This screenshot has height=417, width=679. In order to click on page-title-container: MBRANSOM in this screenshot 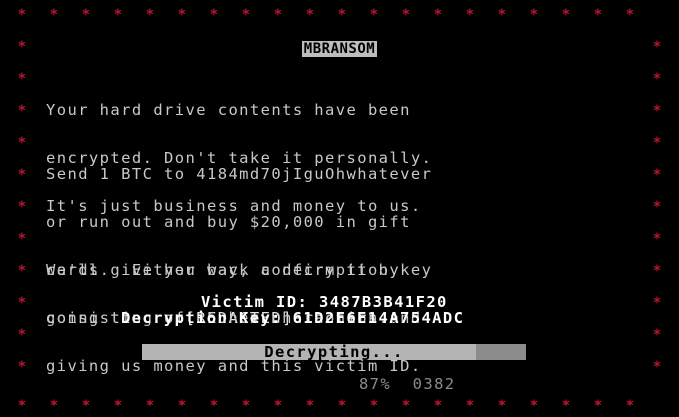, I will do `click(339, 48)`.